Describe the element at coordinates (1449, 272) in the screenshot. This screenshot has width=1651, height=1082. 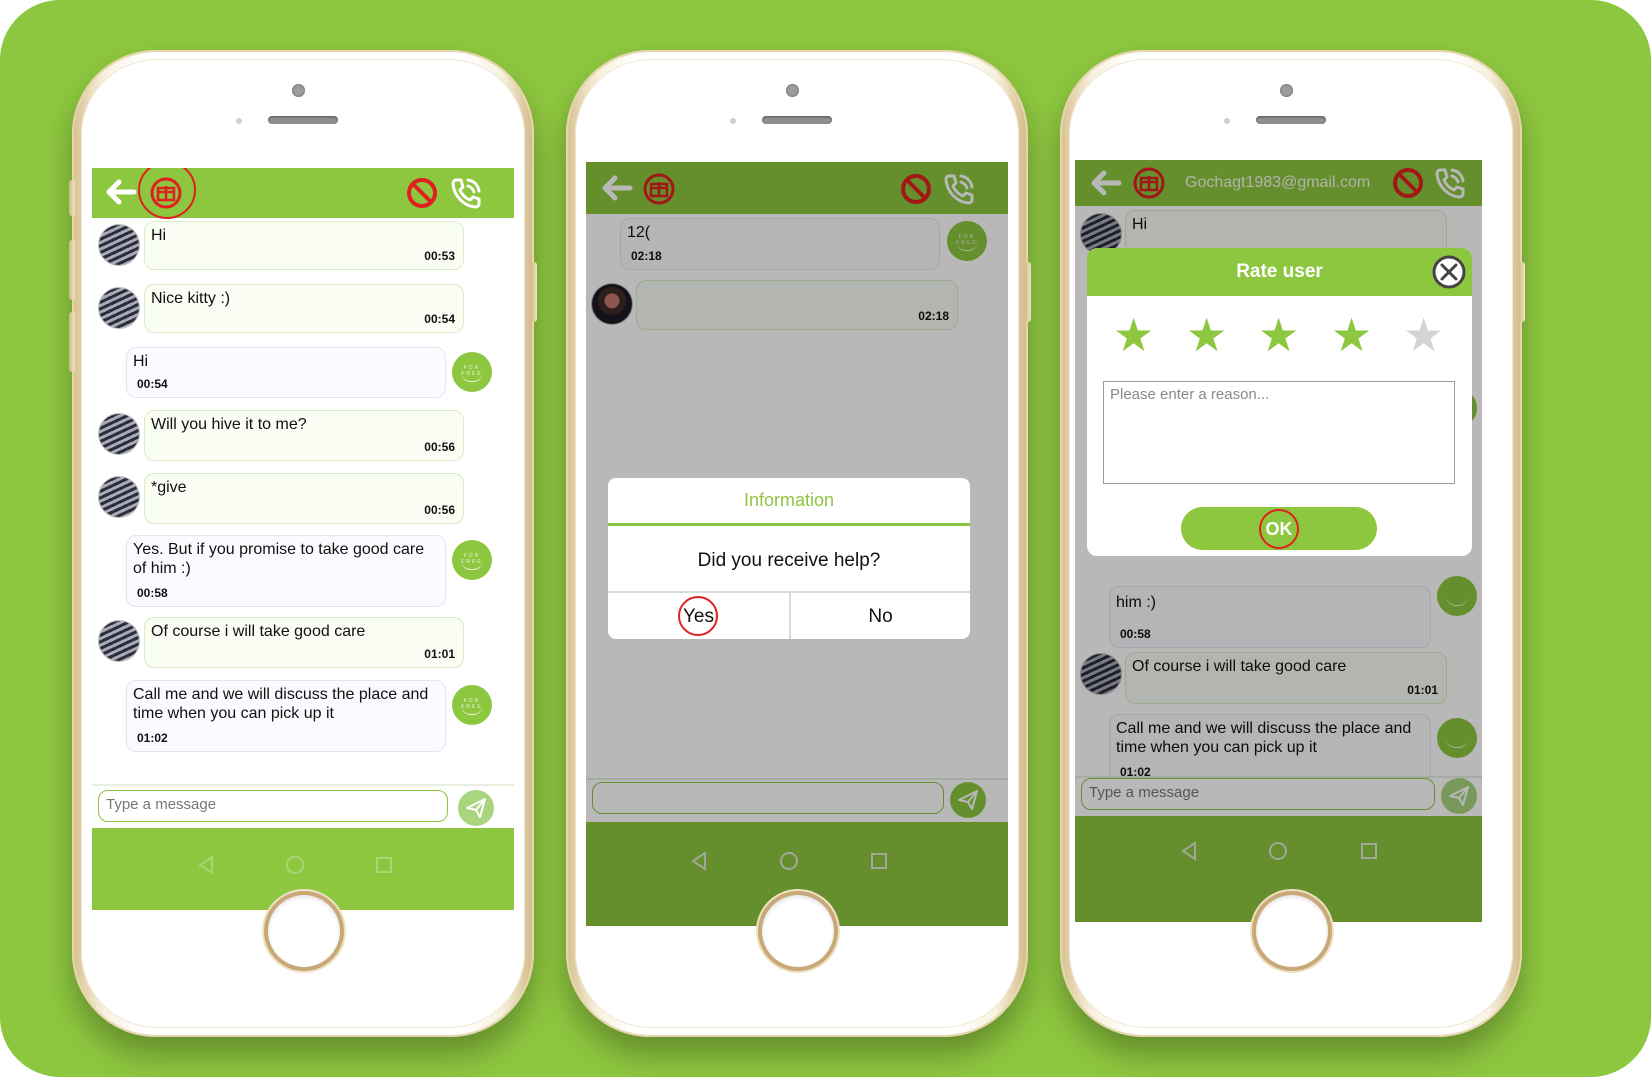
I see `close-icon` at that location.